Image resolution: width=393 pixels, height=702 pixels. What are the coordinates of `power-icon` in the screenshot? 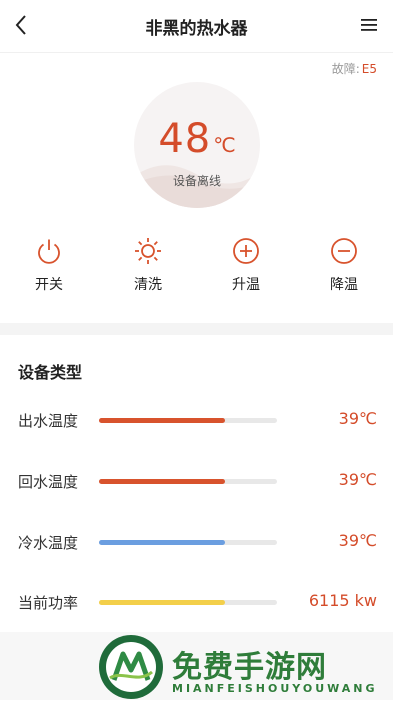 It's located at (49, 251).